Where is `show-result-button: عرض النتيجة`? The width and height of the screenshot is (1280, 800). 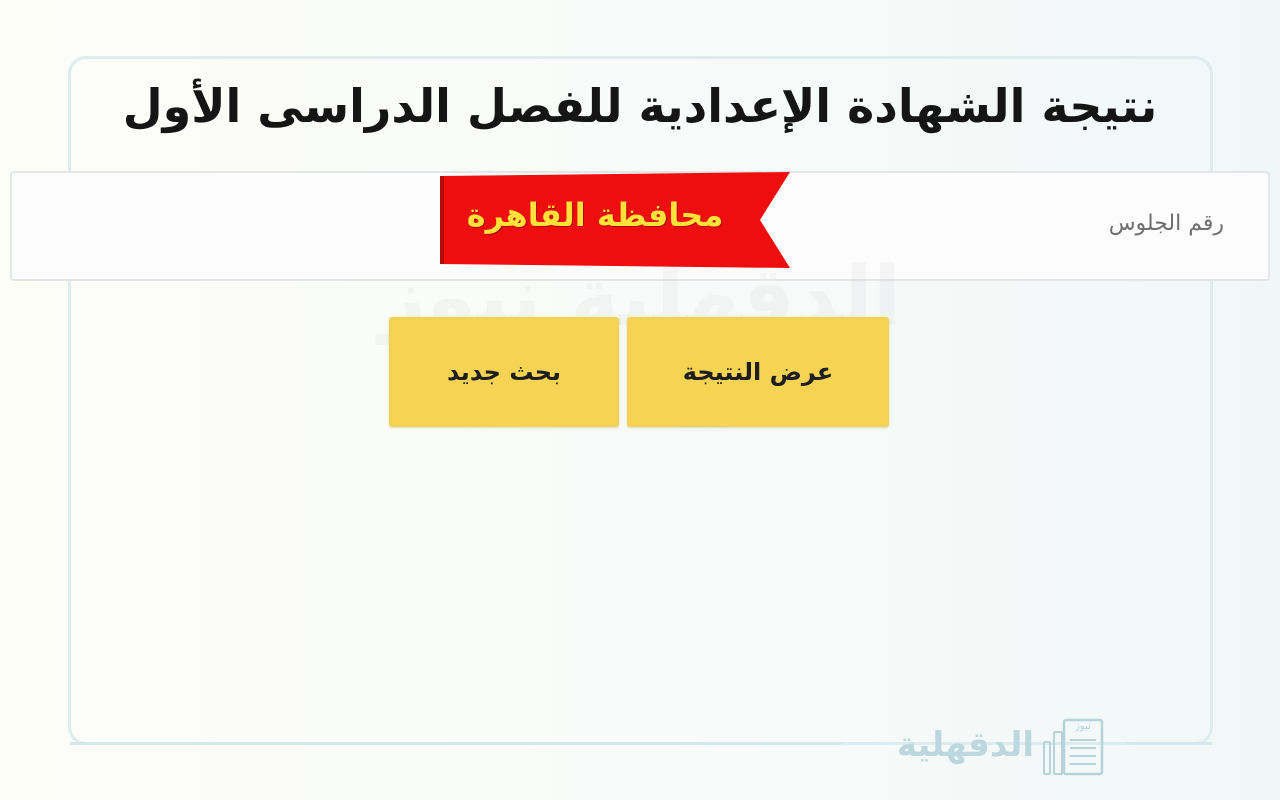 show-result-button: عرض النتيجة is located at coordinates (758, 372).